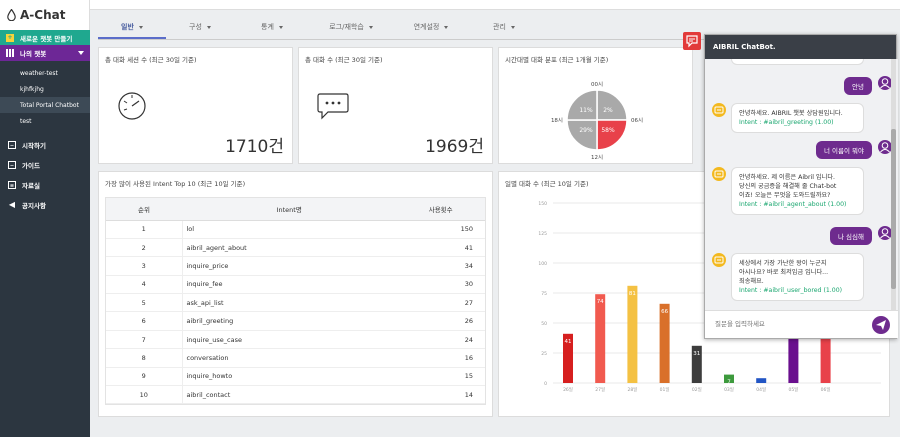 The image size is (900, 437). I want to click on water-drop-icon, so click(11, 15).